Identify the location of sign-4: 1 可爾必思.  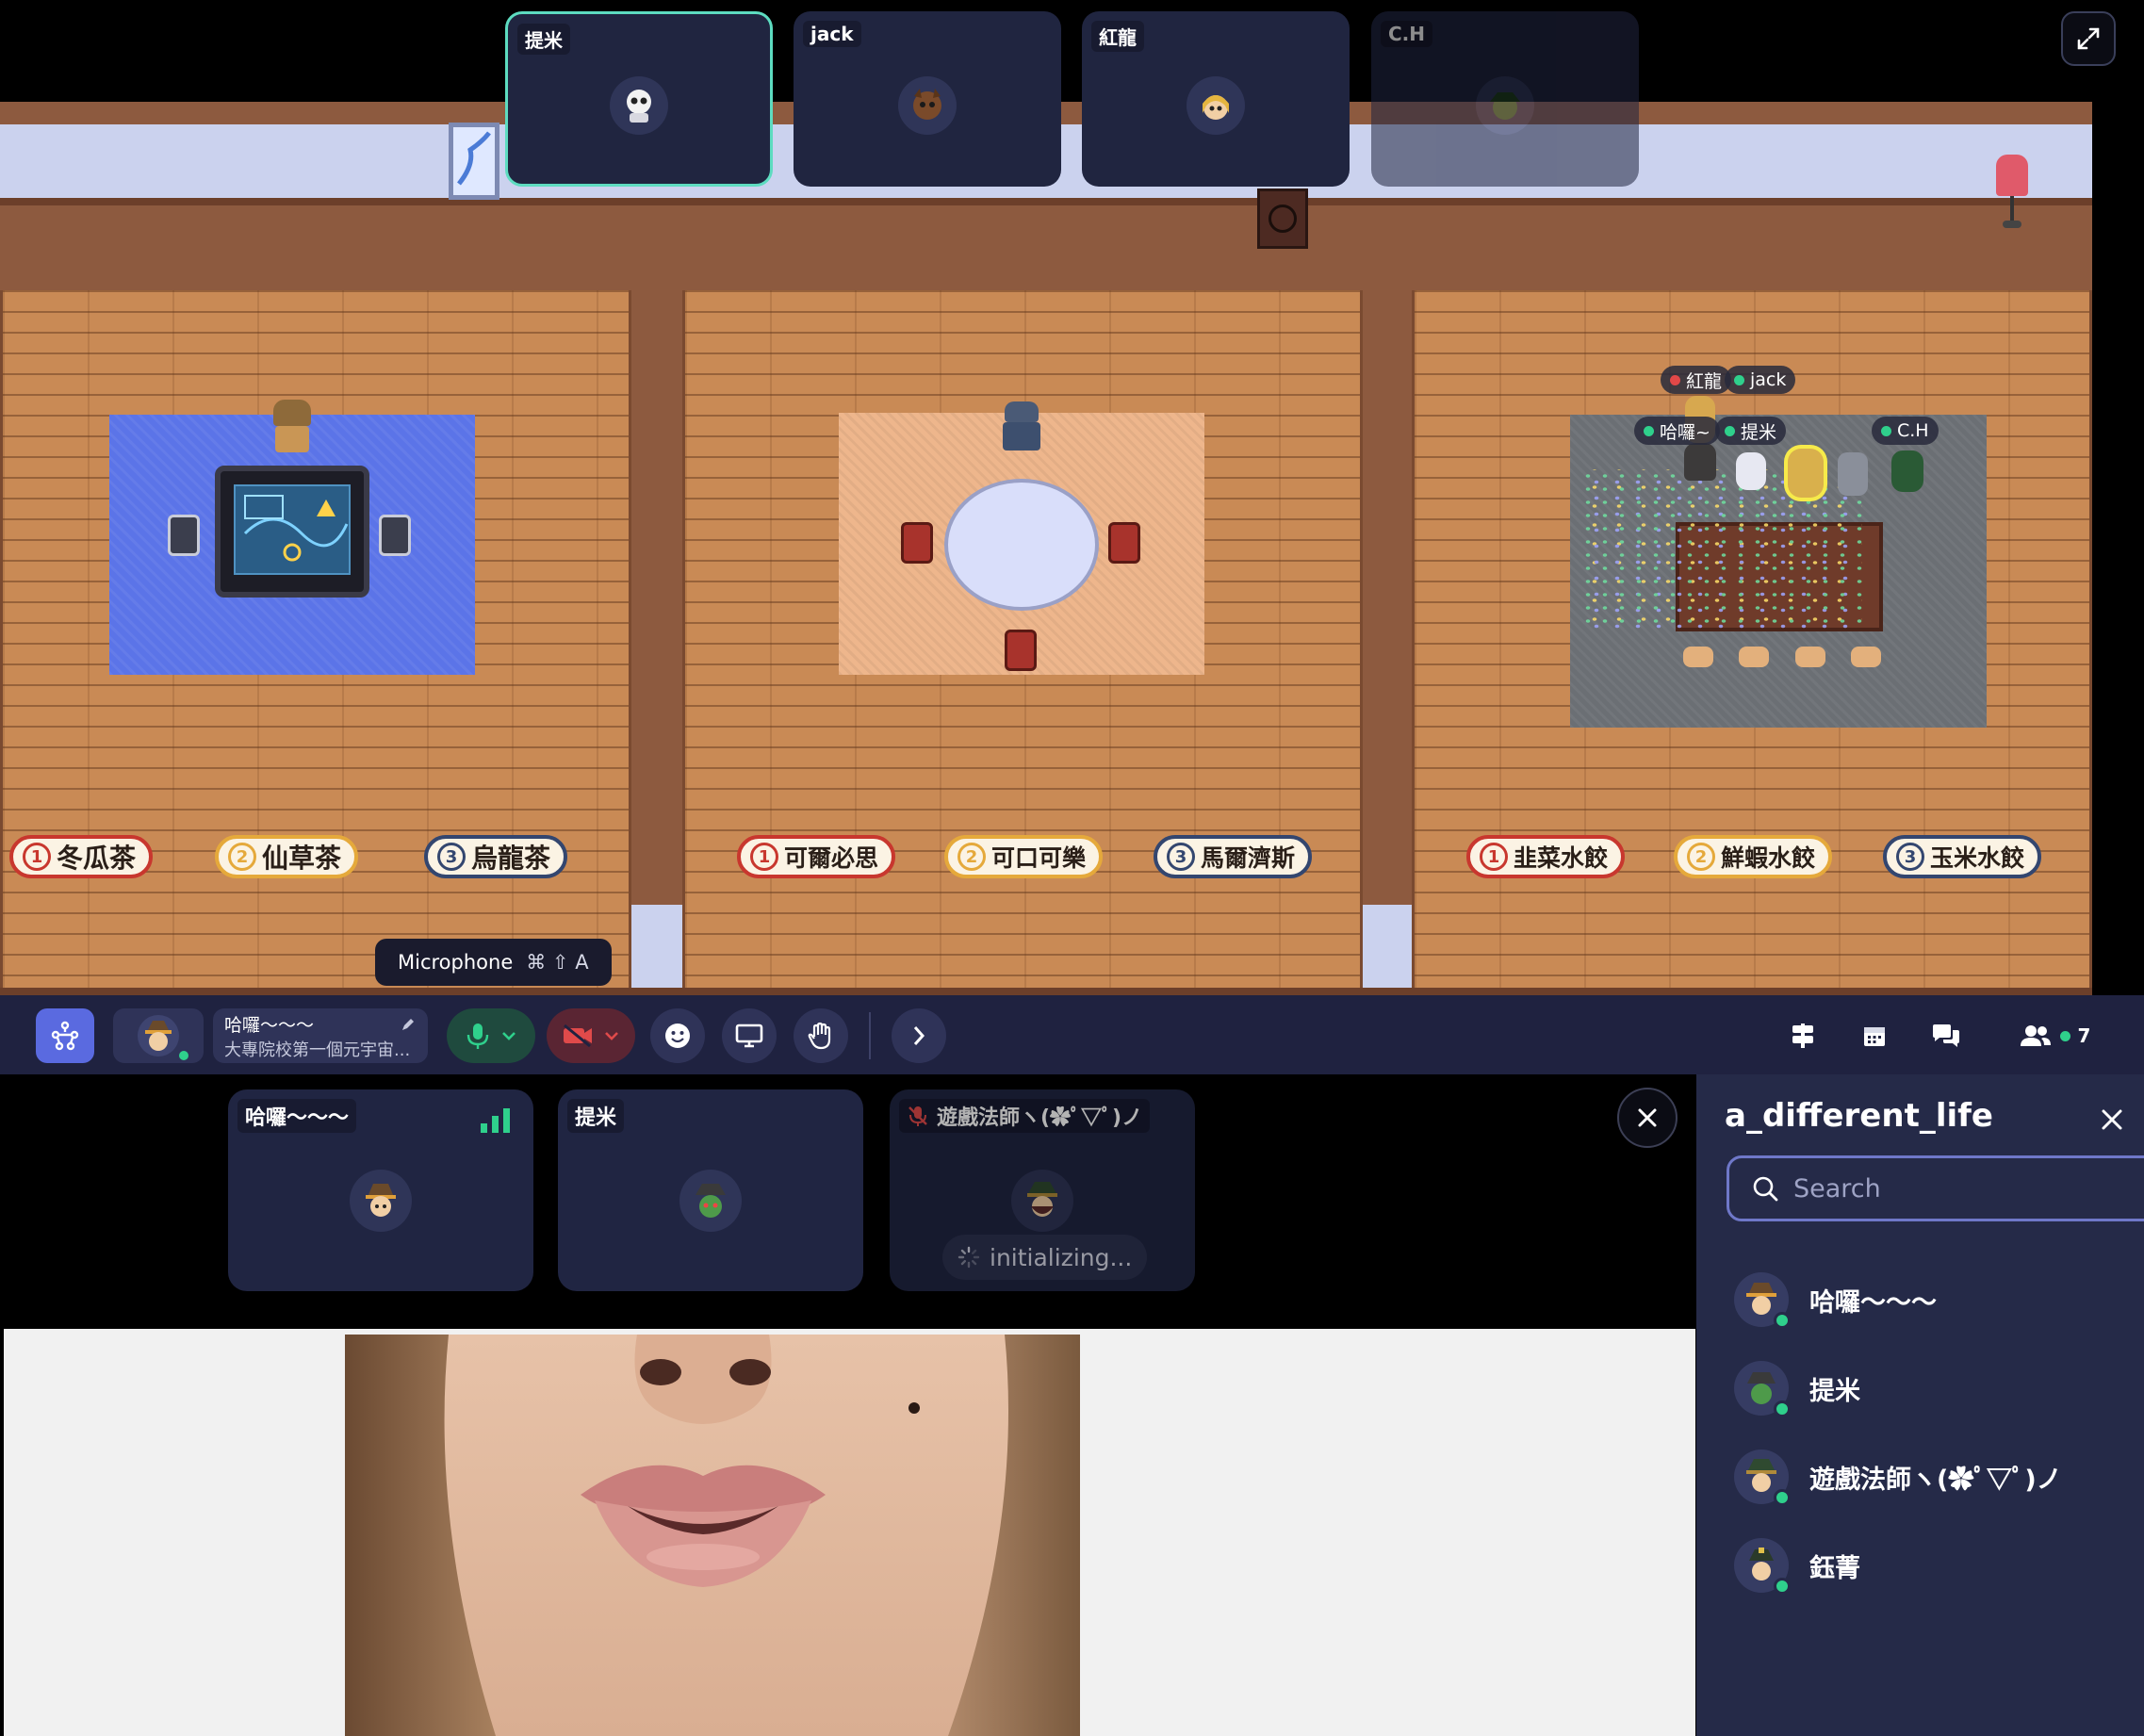
(817, 856).